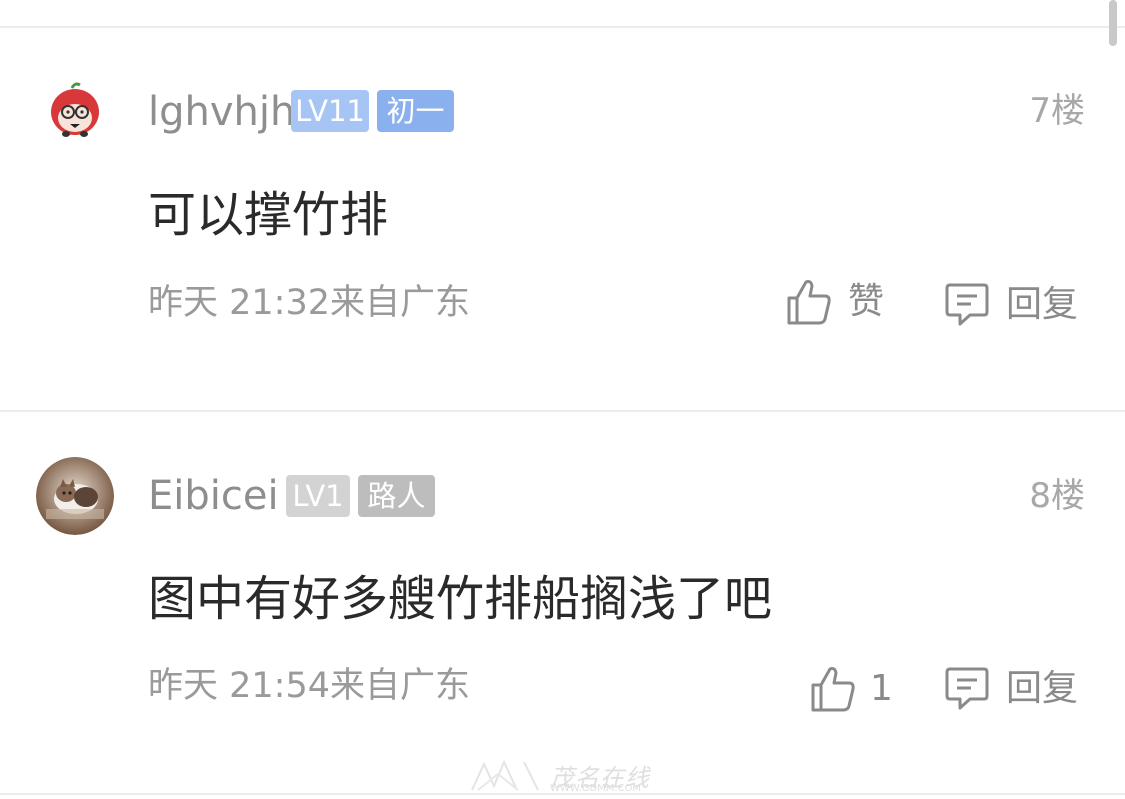 The width and height of the screenshot is (1125, 799). I want to click on like-button: 赞, so click(835, 302).